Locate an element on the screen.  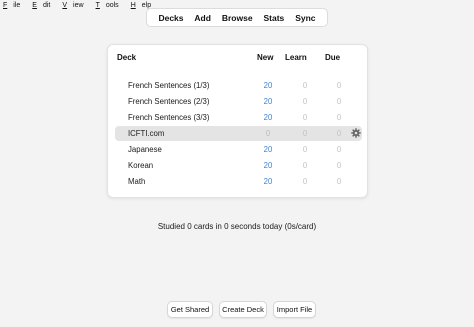
toolbar-sync-button: Sync is located at coordinates (305, 18).